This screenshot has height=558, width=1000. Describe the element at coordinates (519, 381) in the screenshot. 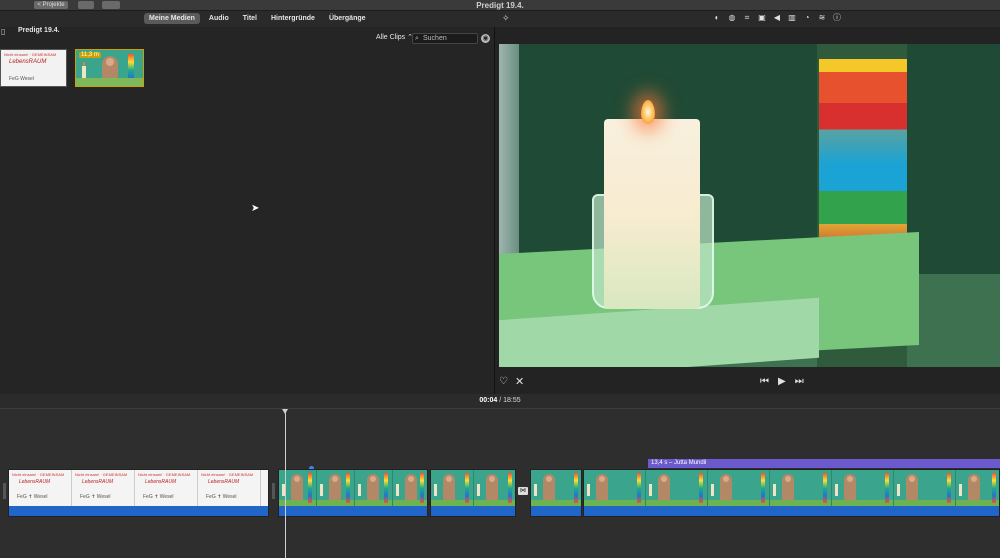

I see `reject-icon: ✕` at that location.